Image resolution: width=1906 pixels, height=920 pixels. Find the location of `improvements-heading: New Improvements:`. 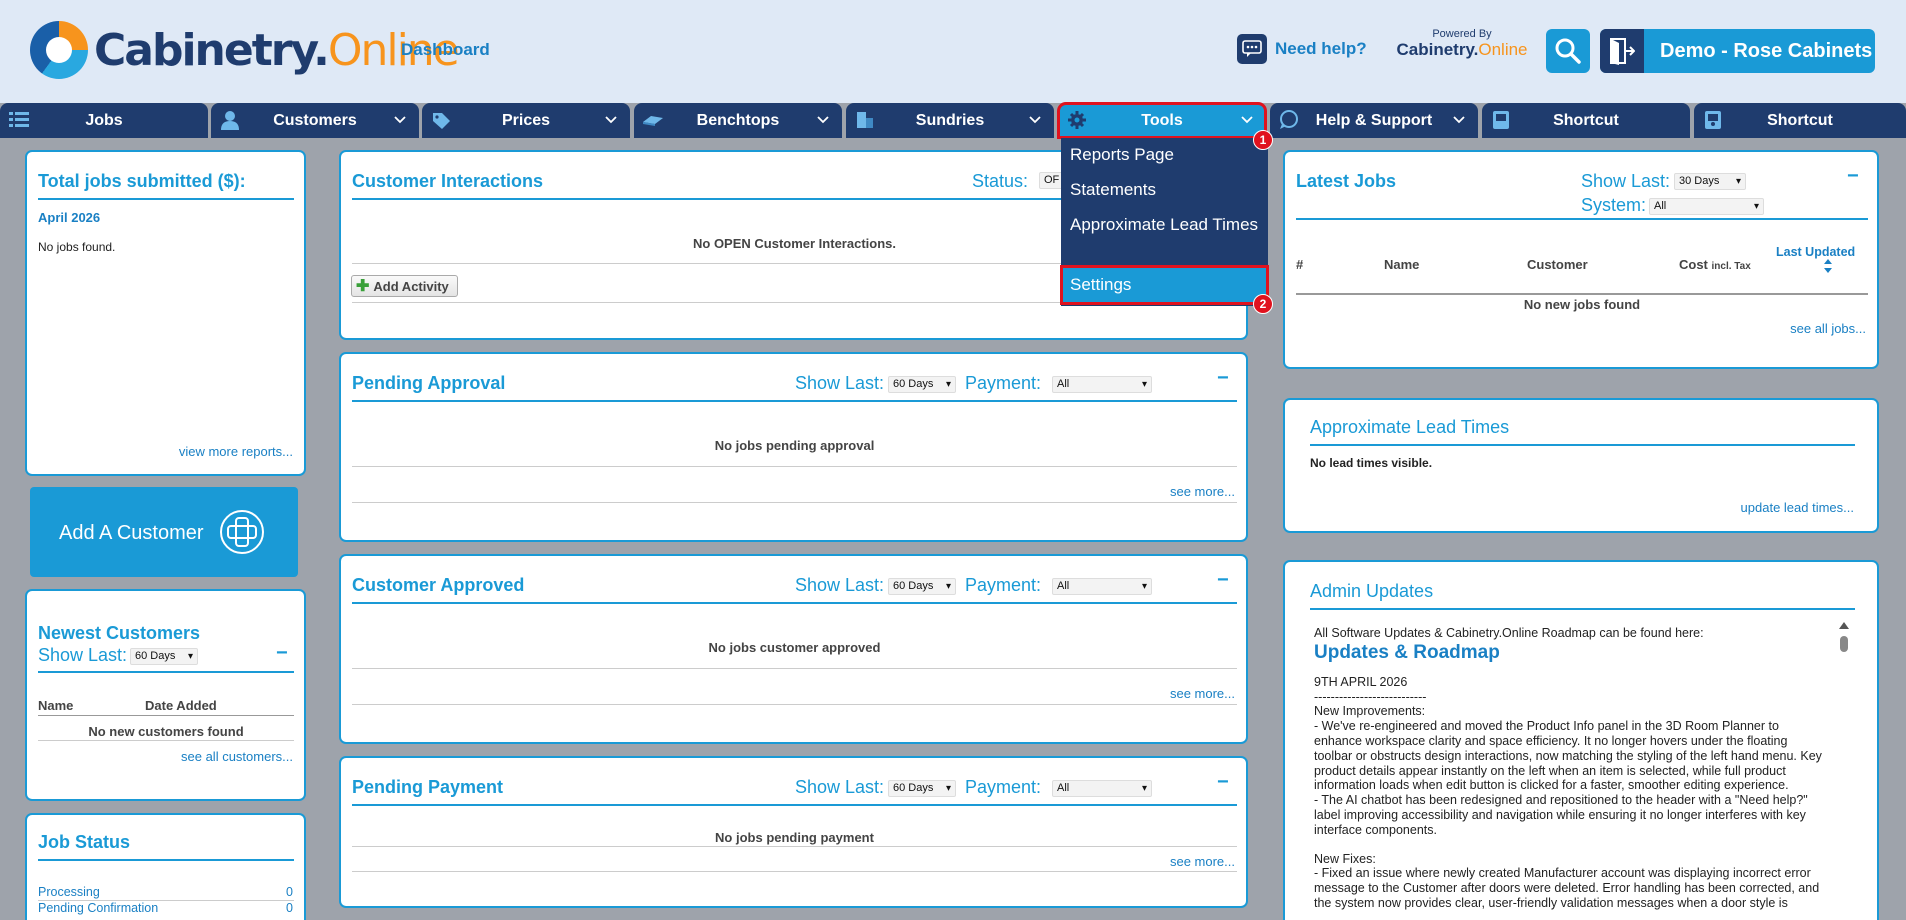

improvements-heading: New Improvements: is located at coordinates (1370, 711).